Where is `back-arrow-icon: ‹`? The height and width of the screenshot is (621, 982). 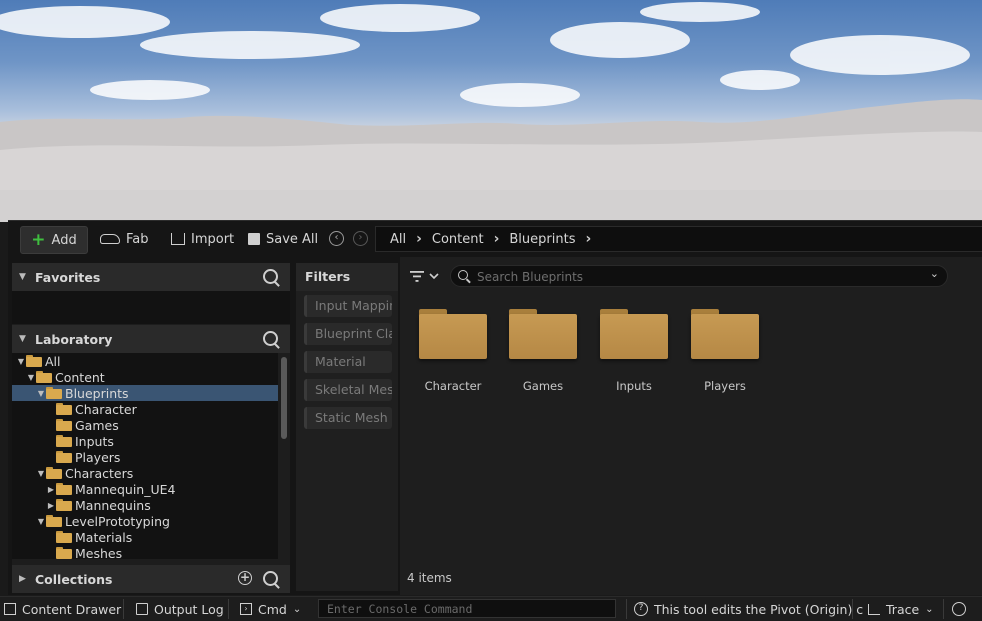 back-arrow-icon: ‹ is located at coordinates (336, 238).